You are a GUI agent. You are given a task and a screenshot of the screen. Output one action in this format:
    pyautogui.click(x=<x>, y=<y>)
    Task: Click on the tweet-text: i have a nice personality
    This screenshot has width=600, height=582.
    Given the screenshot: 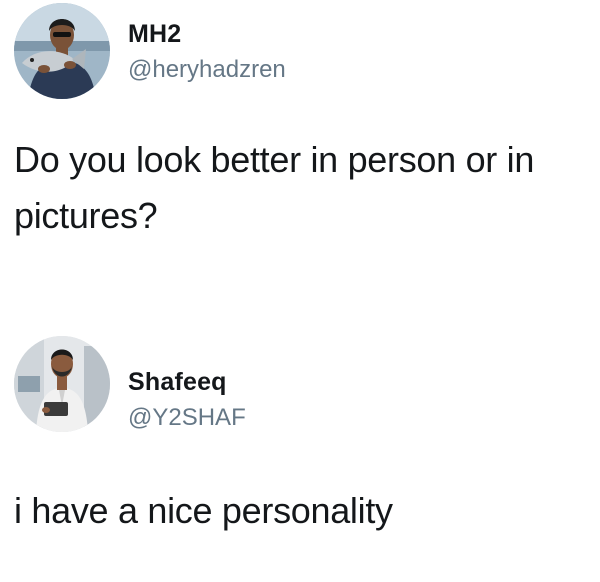 What is the action you would take?
    pyautogui.click(x=203, y=510)
    